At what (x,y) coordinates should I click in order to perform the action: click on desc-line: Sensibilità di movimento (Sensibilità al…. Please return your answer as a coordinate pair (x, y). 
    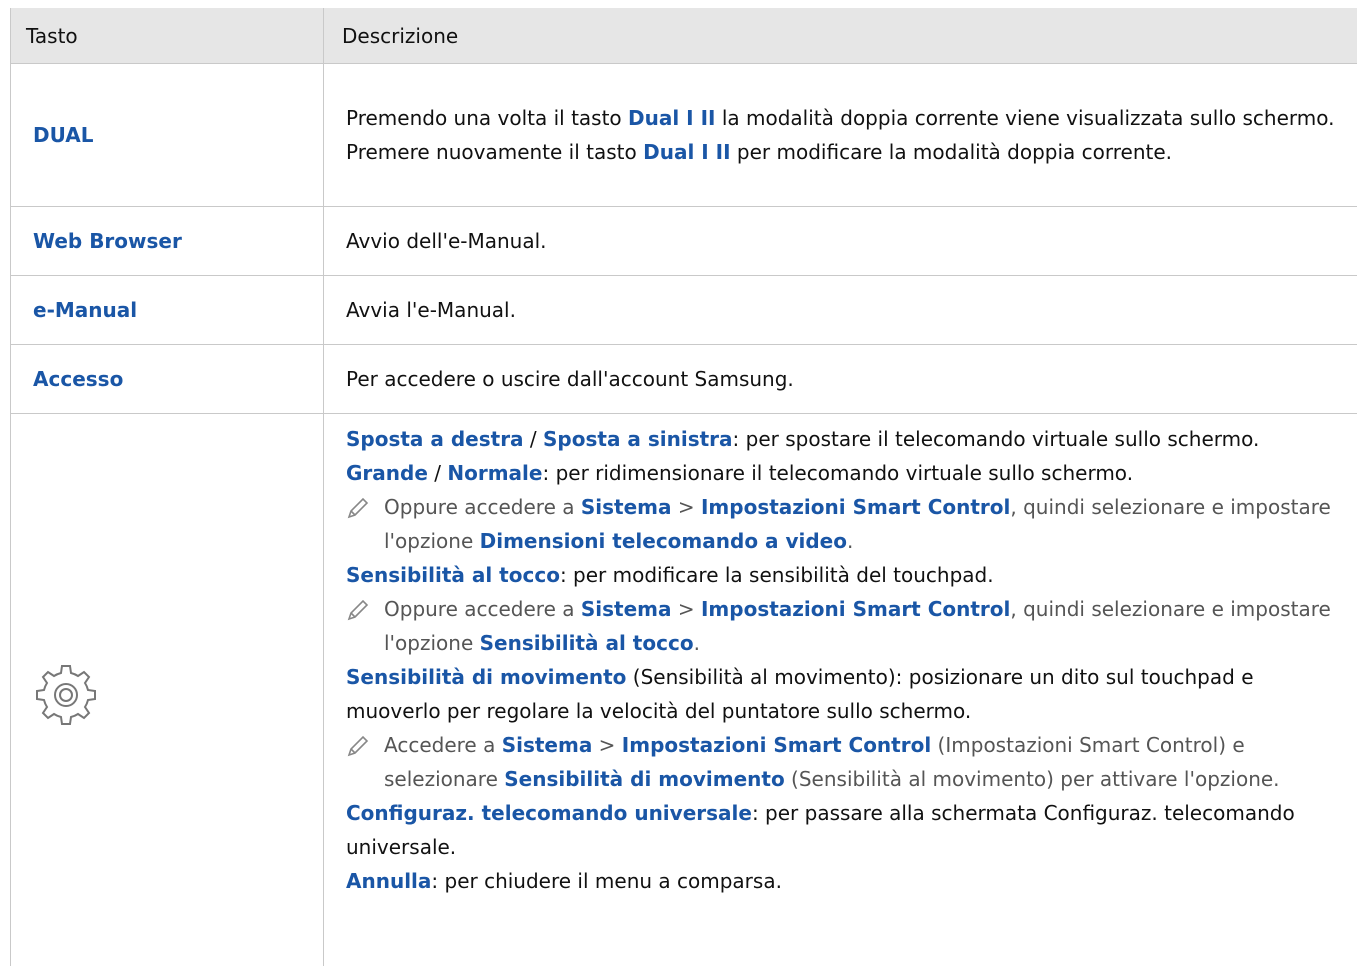
    Looking at the image, I should click on (844, 694).